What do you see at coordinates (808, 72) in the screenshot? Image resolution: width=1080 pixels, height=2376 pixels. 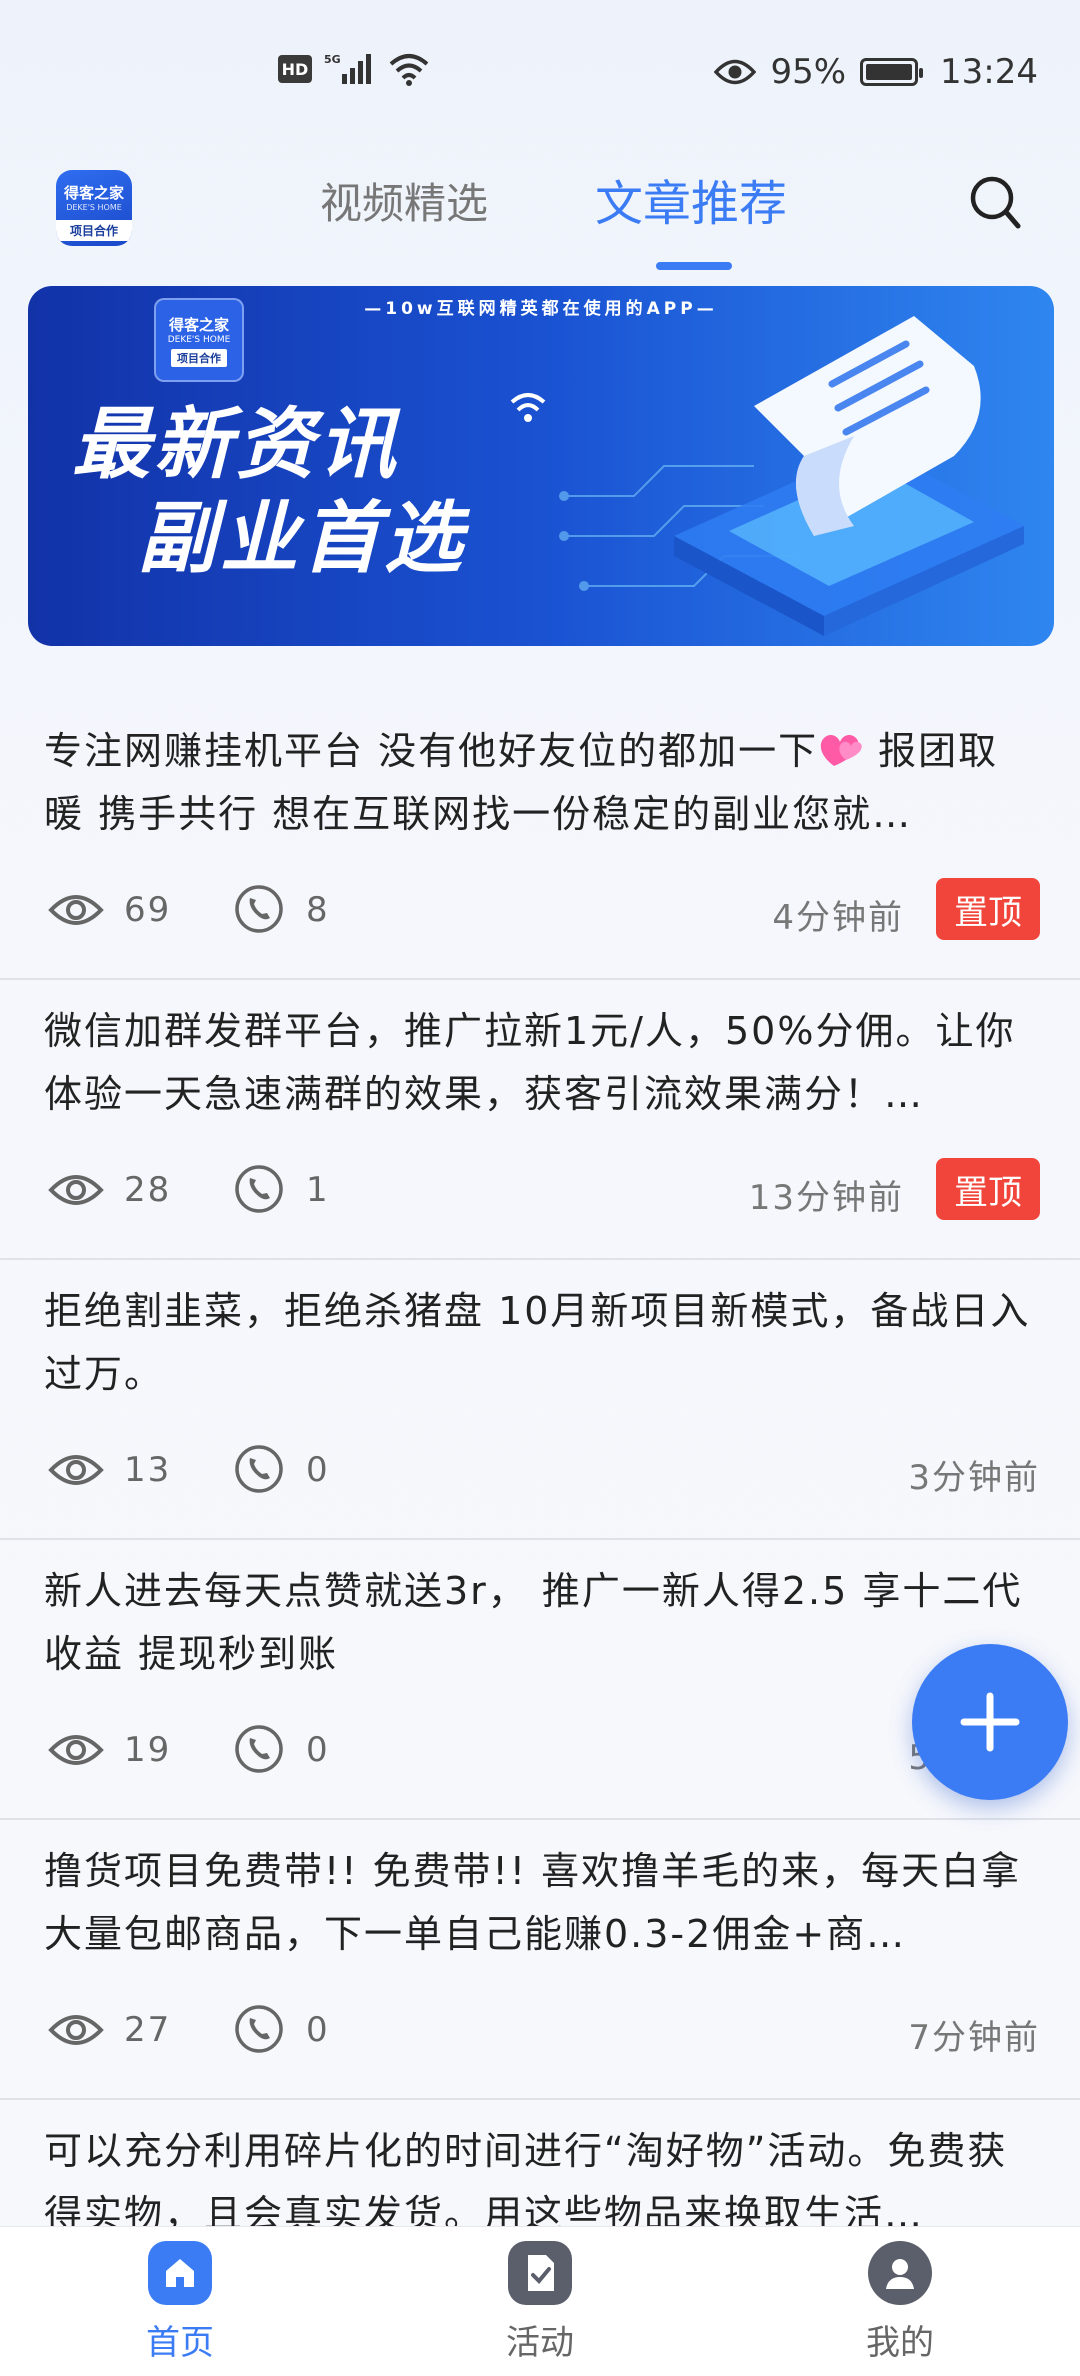 I see `battery-percent: 95%` at bounding box center [808, 72].